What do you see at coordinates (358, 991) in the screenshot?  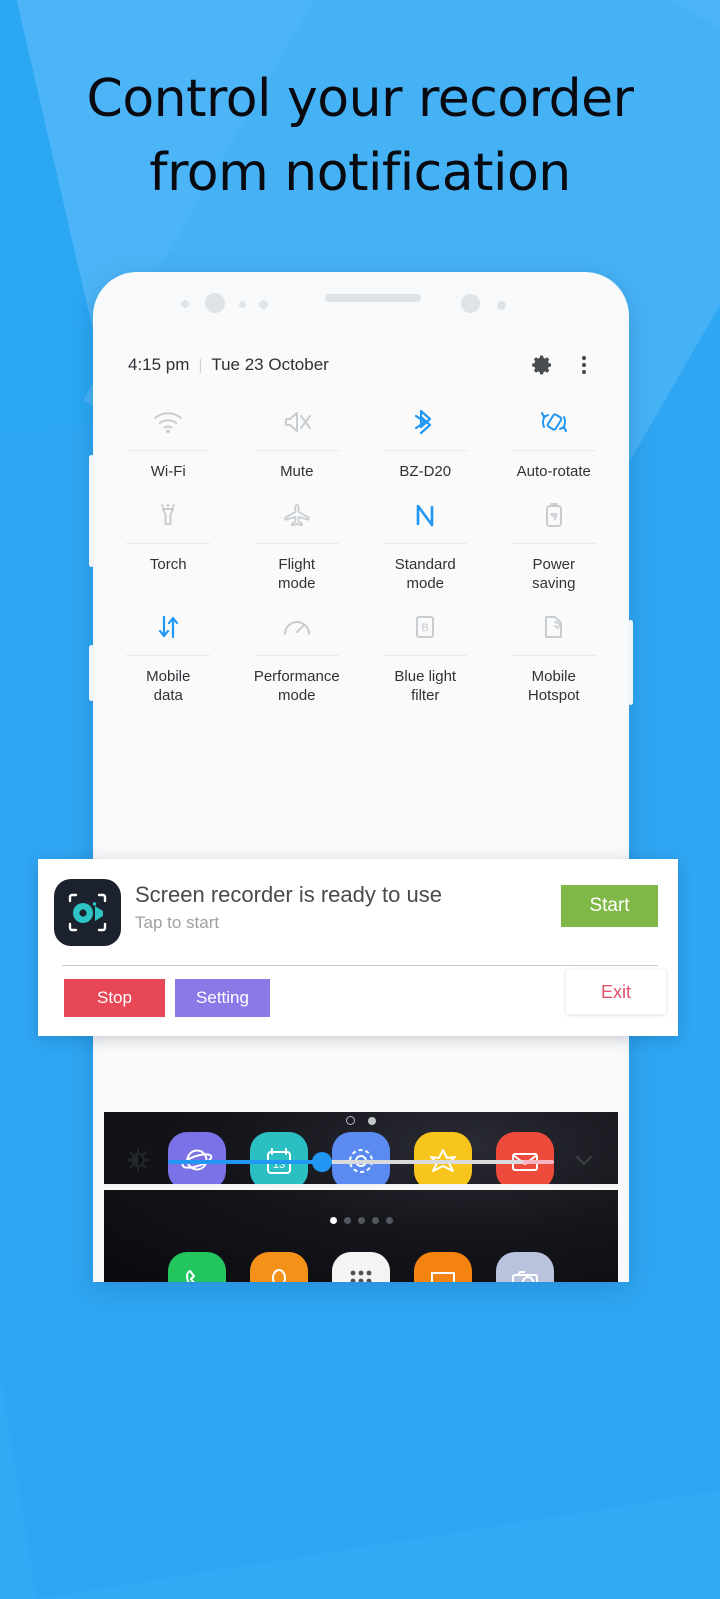 I see `notification-actions: Stop Setting Exit` at bounding box center [358, 991].